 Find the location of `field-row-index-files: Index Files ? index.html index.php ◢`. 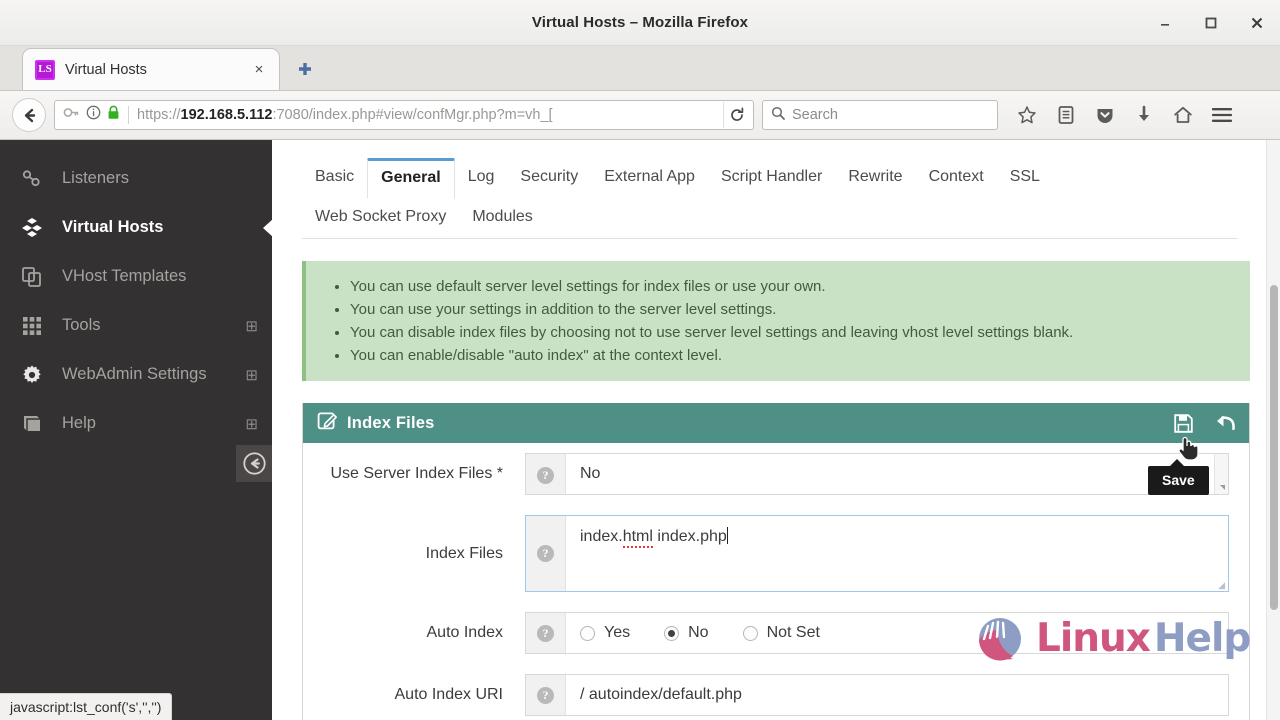

field-row-index-files: Index Files ? index.html index.php ◢ is located at coordinates (776, 553).